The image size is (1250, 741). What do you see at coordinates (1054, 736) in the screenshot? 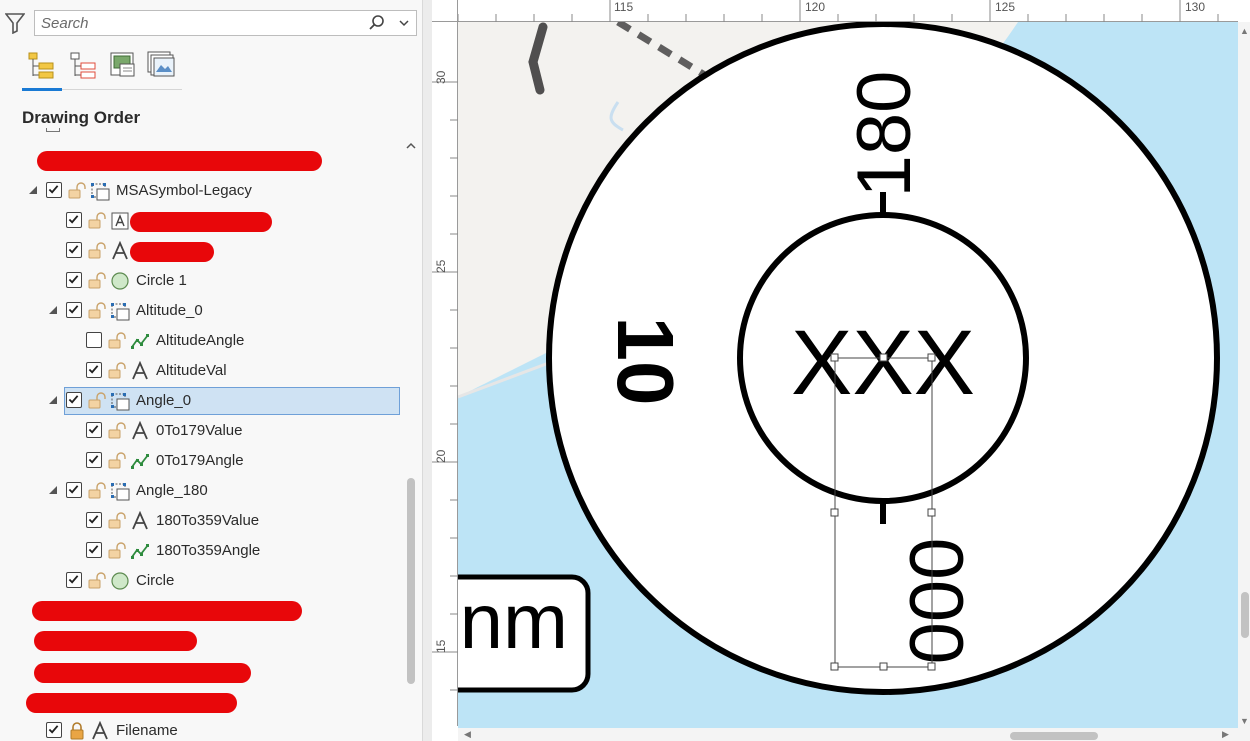
I see `canvas-horizontal-scrollbar-thumb` at bounding box center [1054, 736].